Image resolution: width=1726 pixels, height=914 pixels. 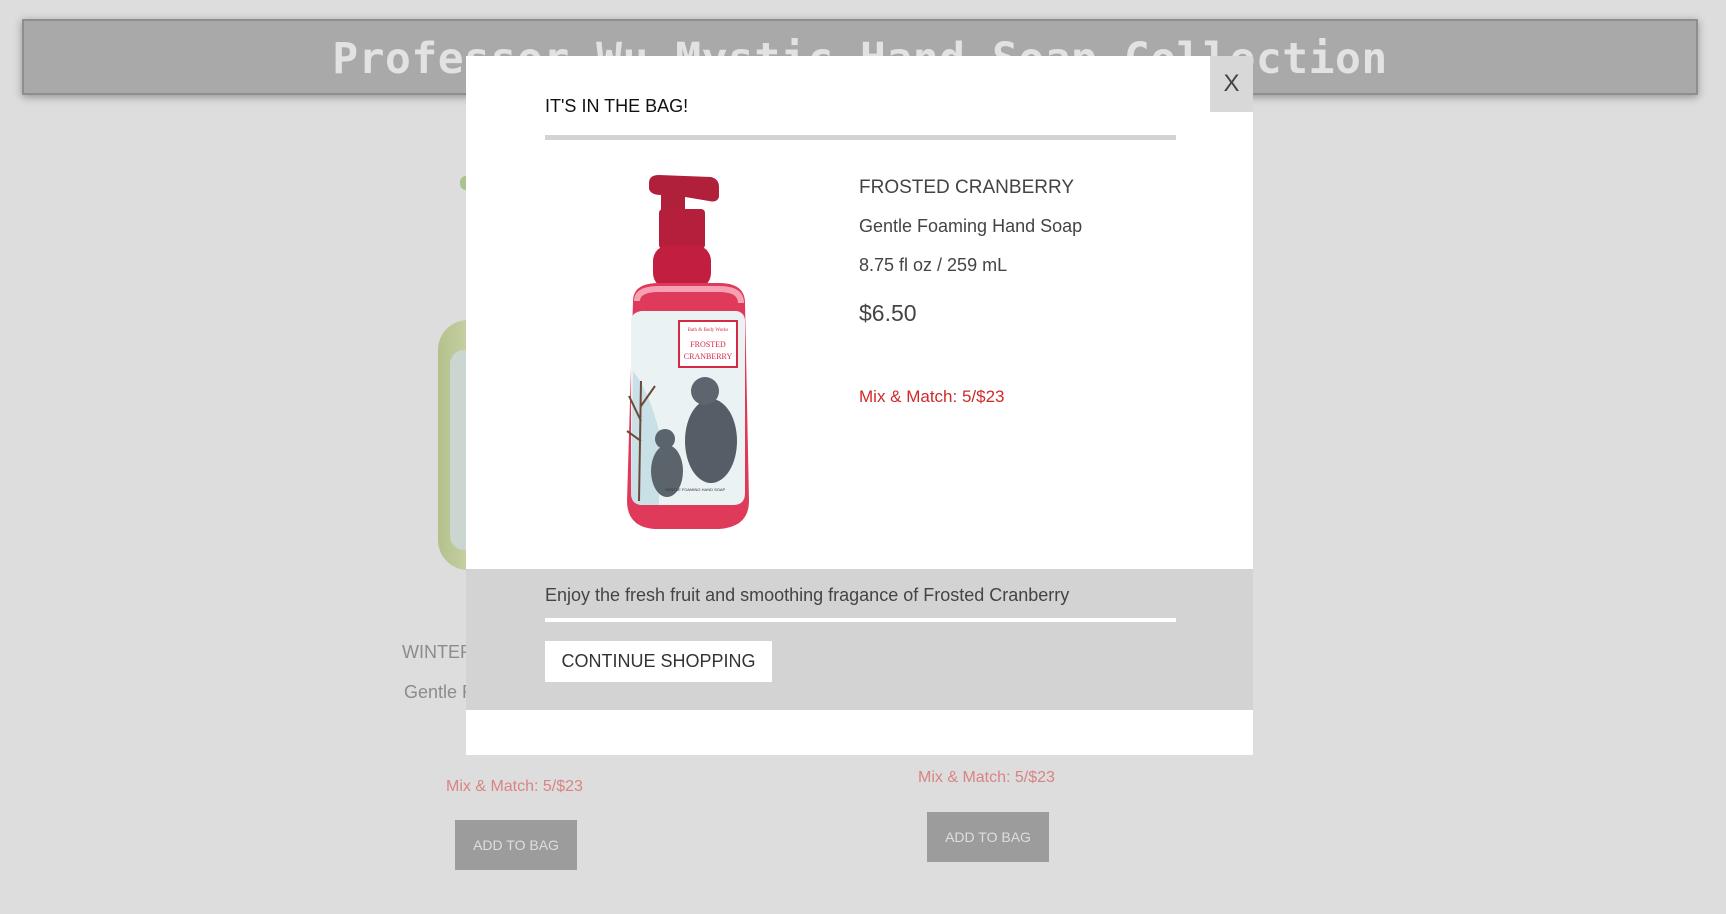 I want to click on product-price: $6.50, so click(x=888, y=313).